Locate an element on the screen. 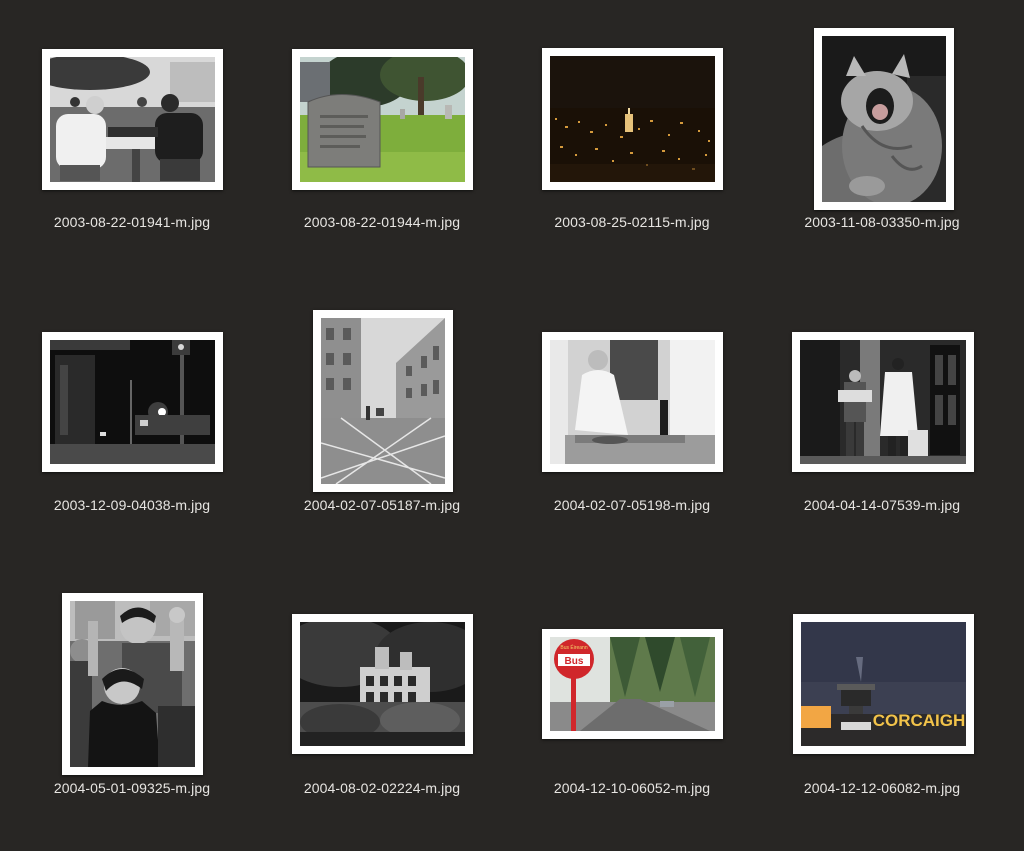 The image size is (1024, 851). thumbnail-frame: Bus Bus Éireann is located at coordinates (632, 684).